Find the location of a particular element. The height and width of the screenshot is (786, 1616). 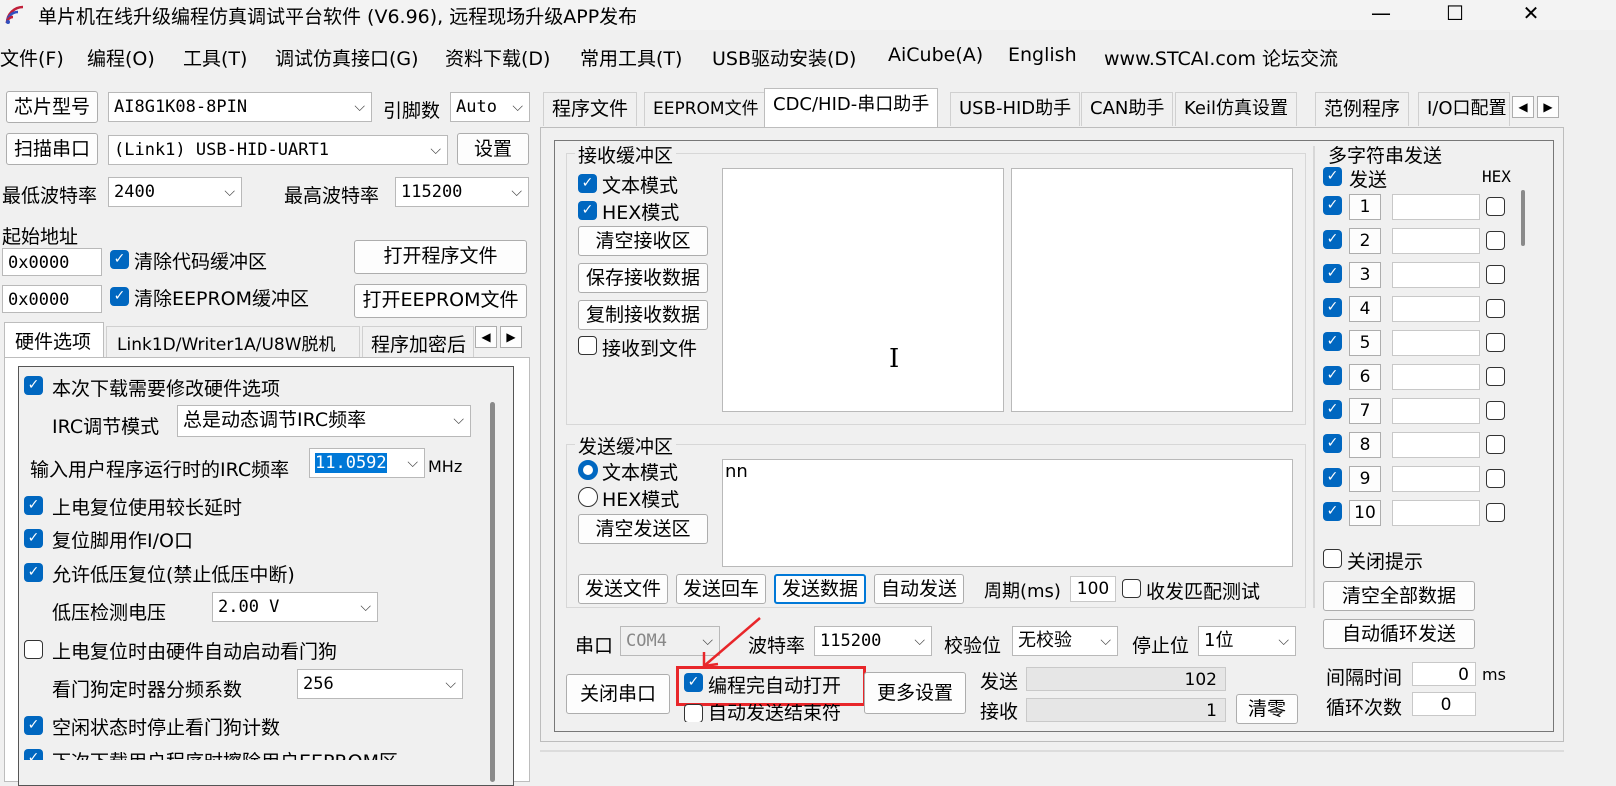

loop-count-input: 0 is located at coordinates (1444, 704).